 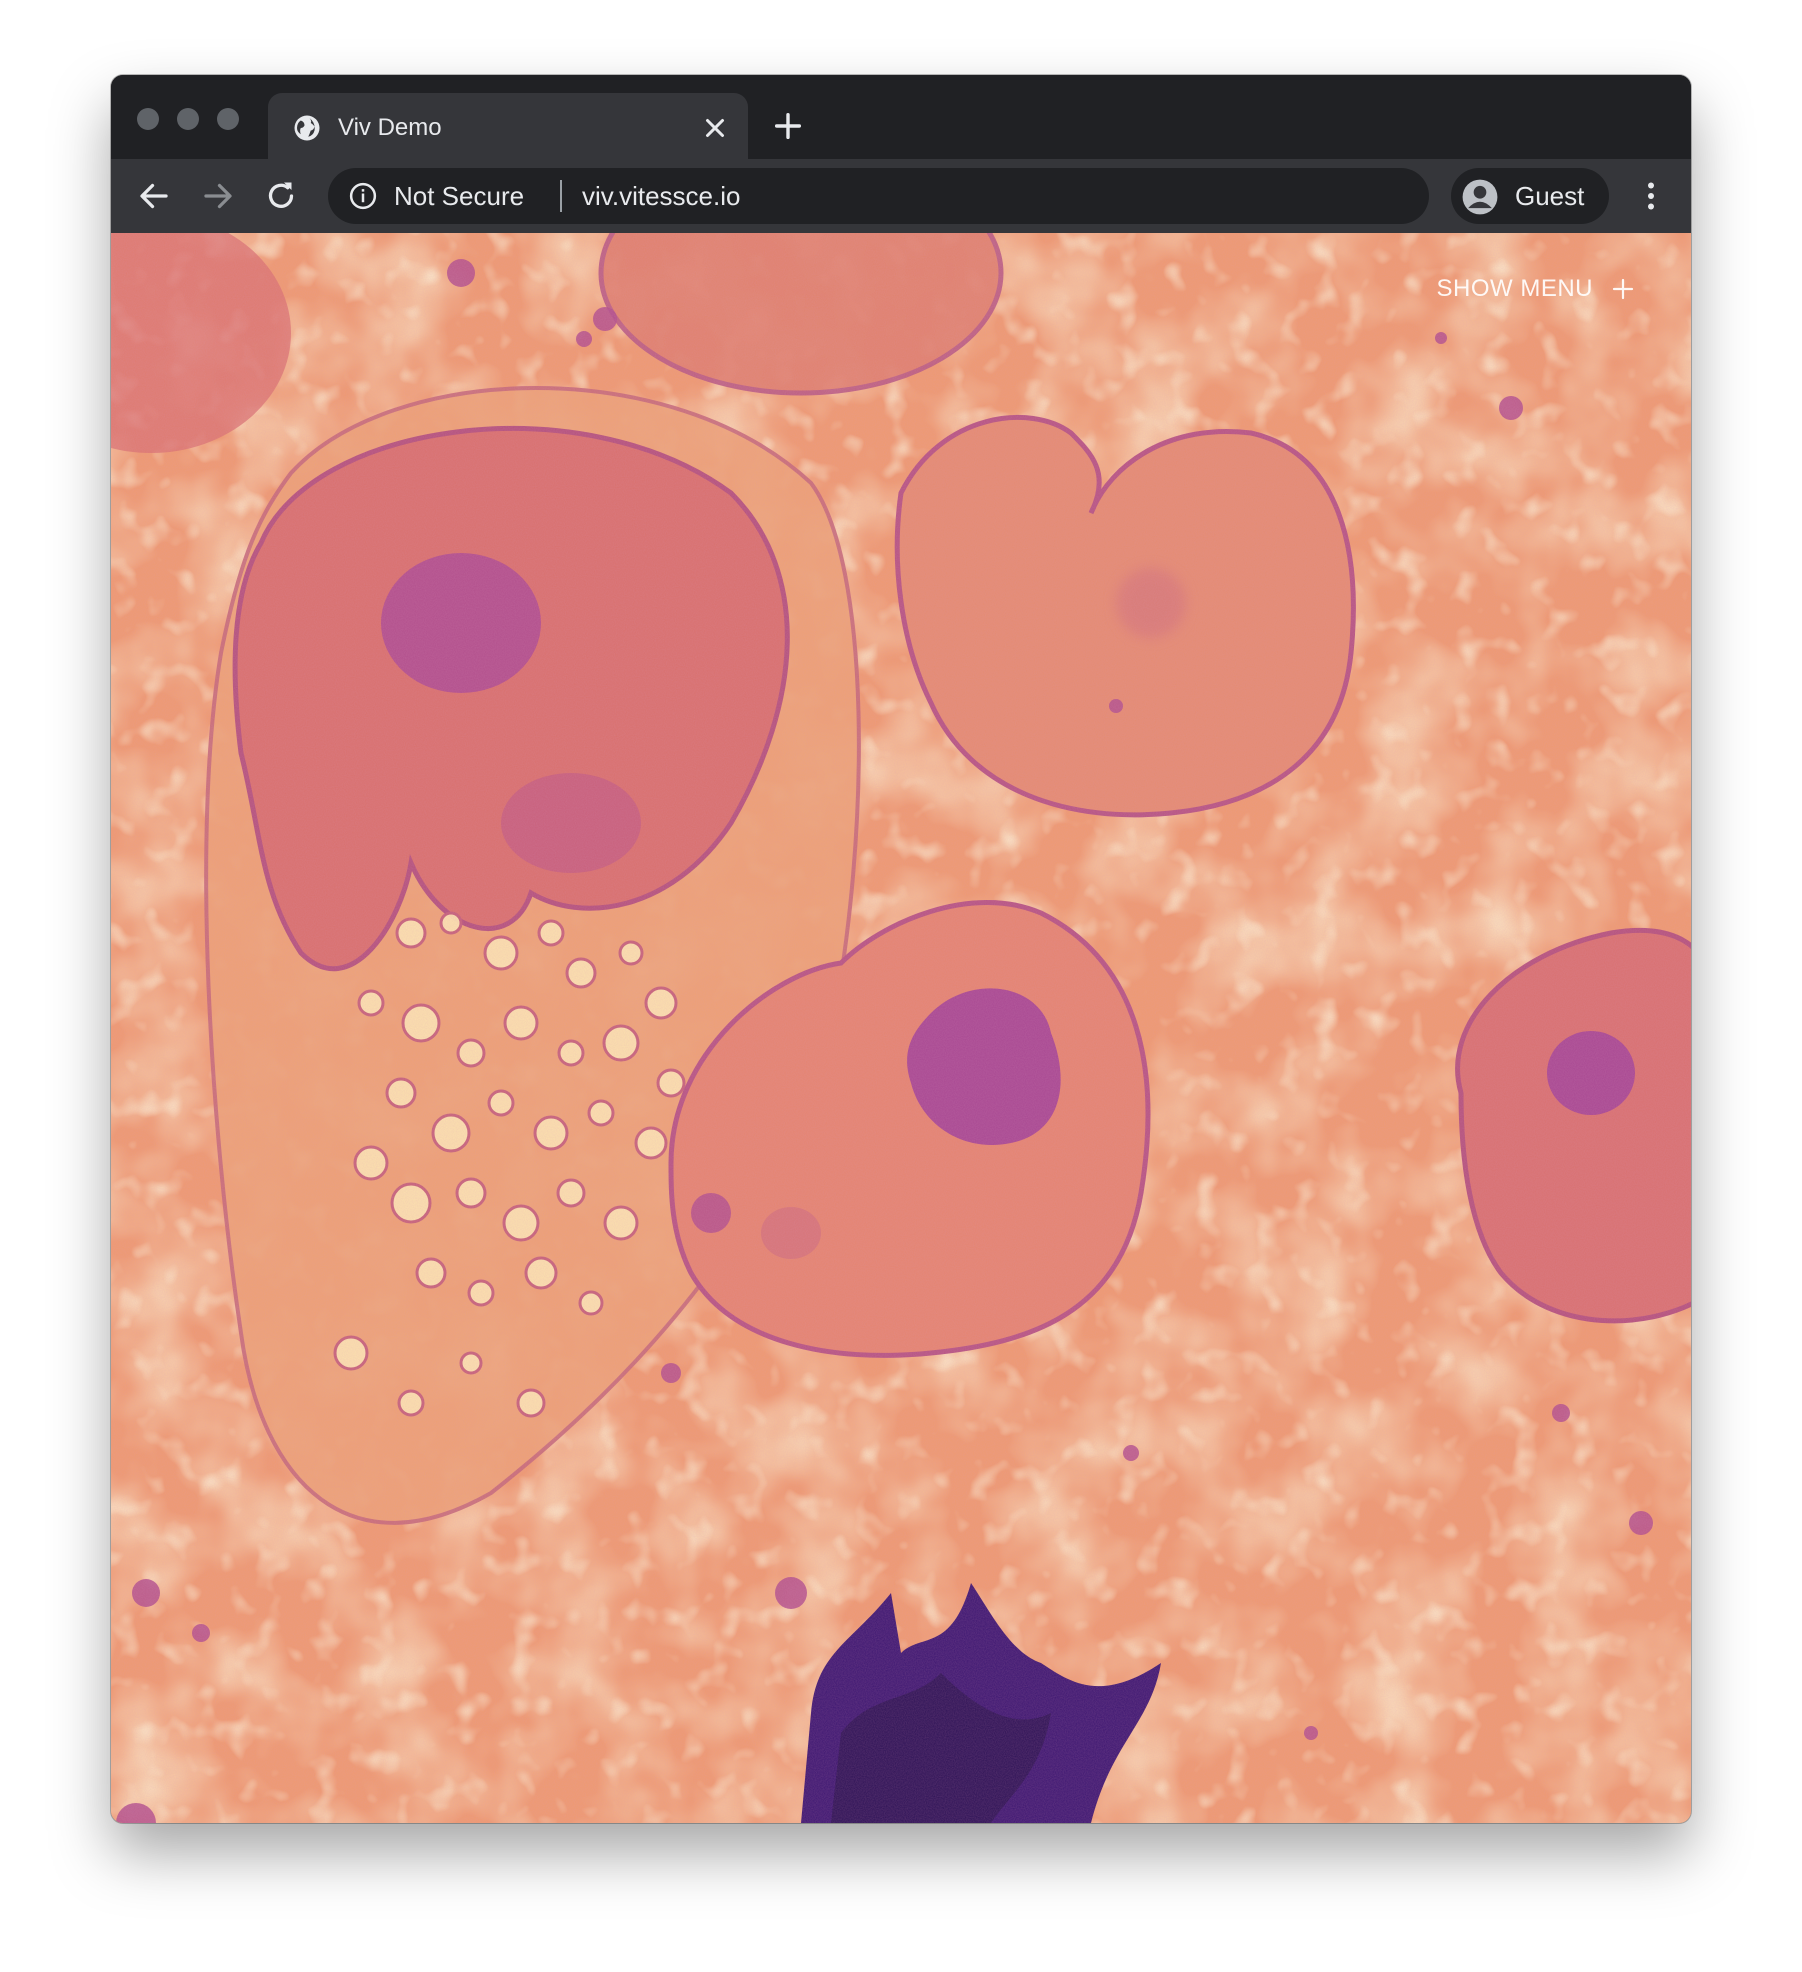 What do you see at coordinates (459, 196) in the screenshot?
I see `security-status: Not Secure` at bounding box center [459, 196].